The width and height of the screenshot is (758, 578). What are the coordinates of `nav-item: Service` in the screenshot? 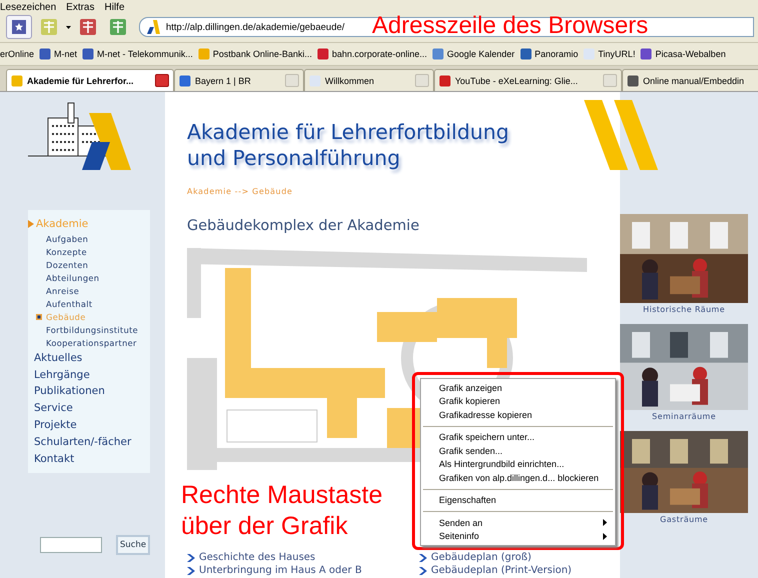 It's located at (92, 408).